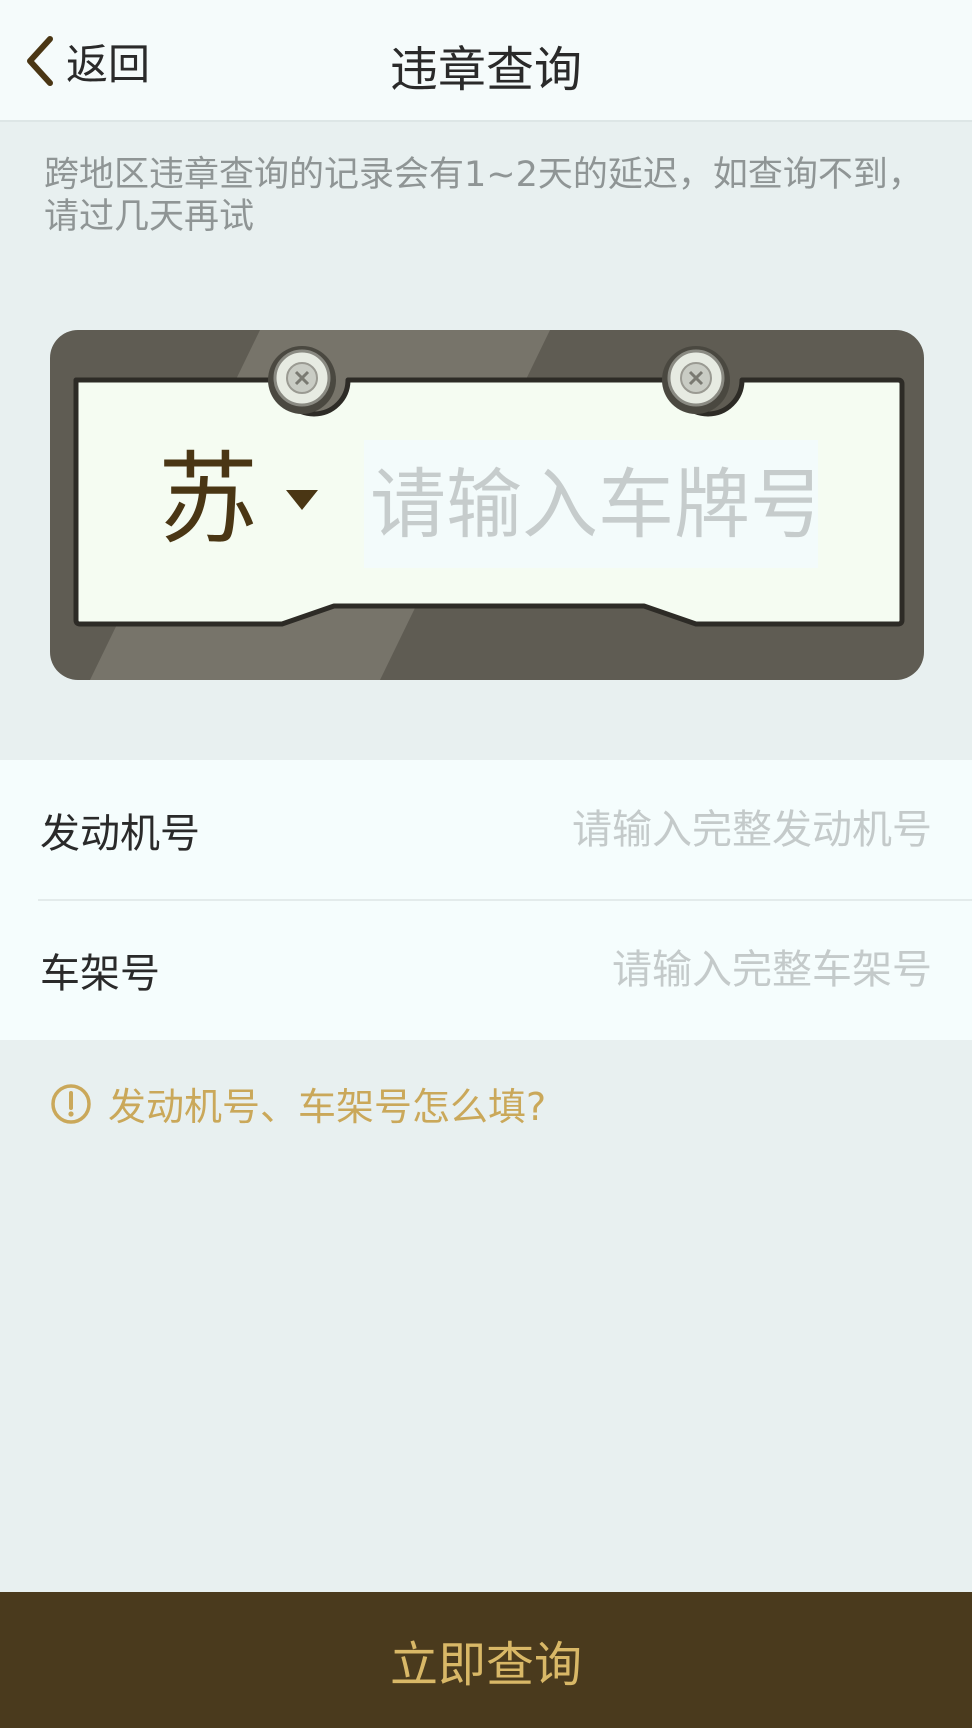 This screenshot has width=972, height=1728. I want to click on plate-number-input, so click(591, 504).